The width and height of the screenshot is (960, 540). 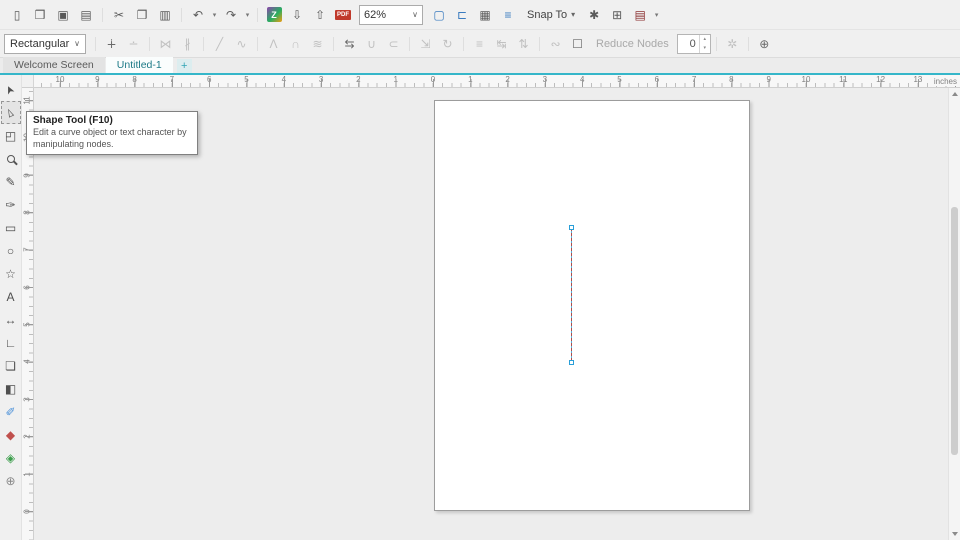 I want to click on undo-icon: ↶, so click(x=198, y=15).